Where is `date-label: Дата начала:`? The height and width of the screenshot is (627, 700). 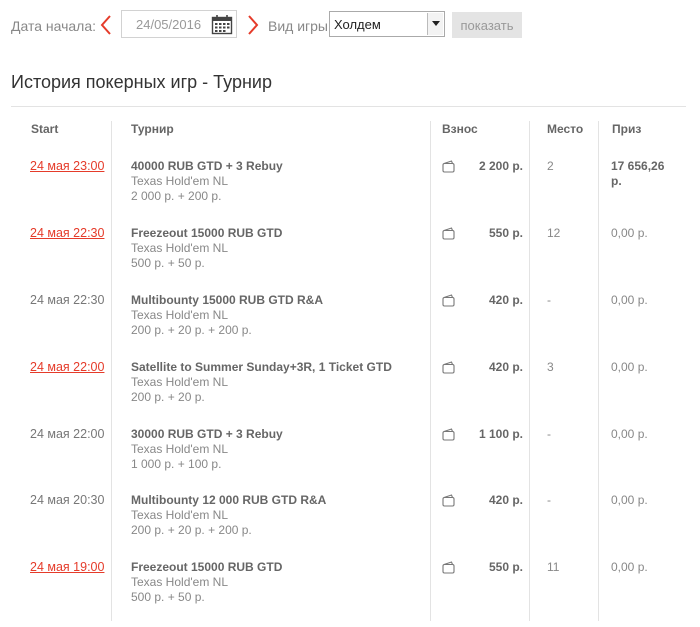 date-label: Дата начала: is located at coordinates (54, 26).